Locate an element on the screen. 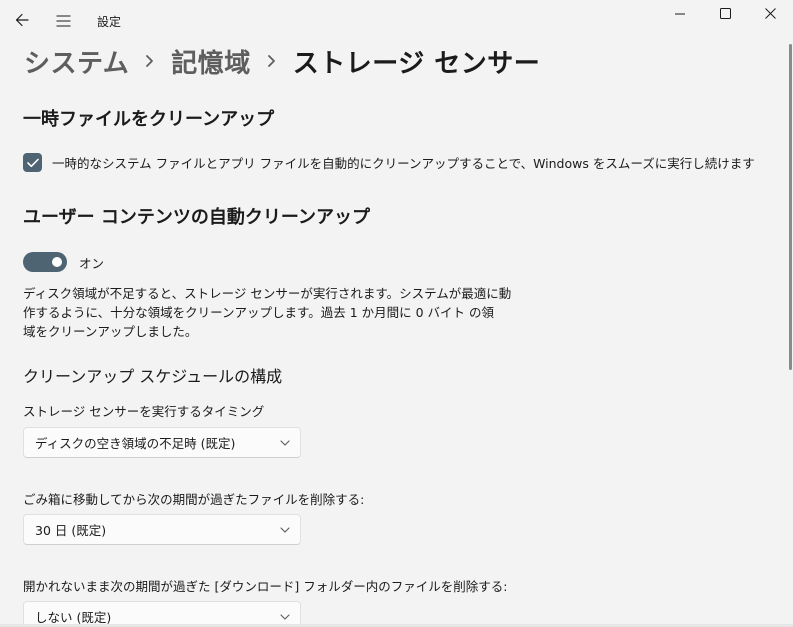 The image size is (793, 627). user-content-toggle-row: オン is located at coordinates (63, 262).